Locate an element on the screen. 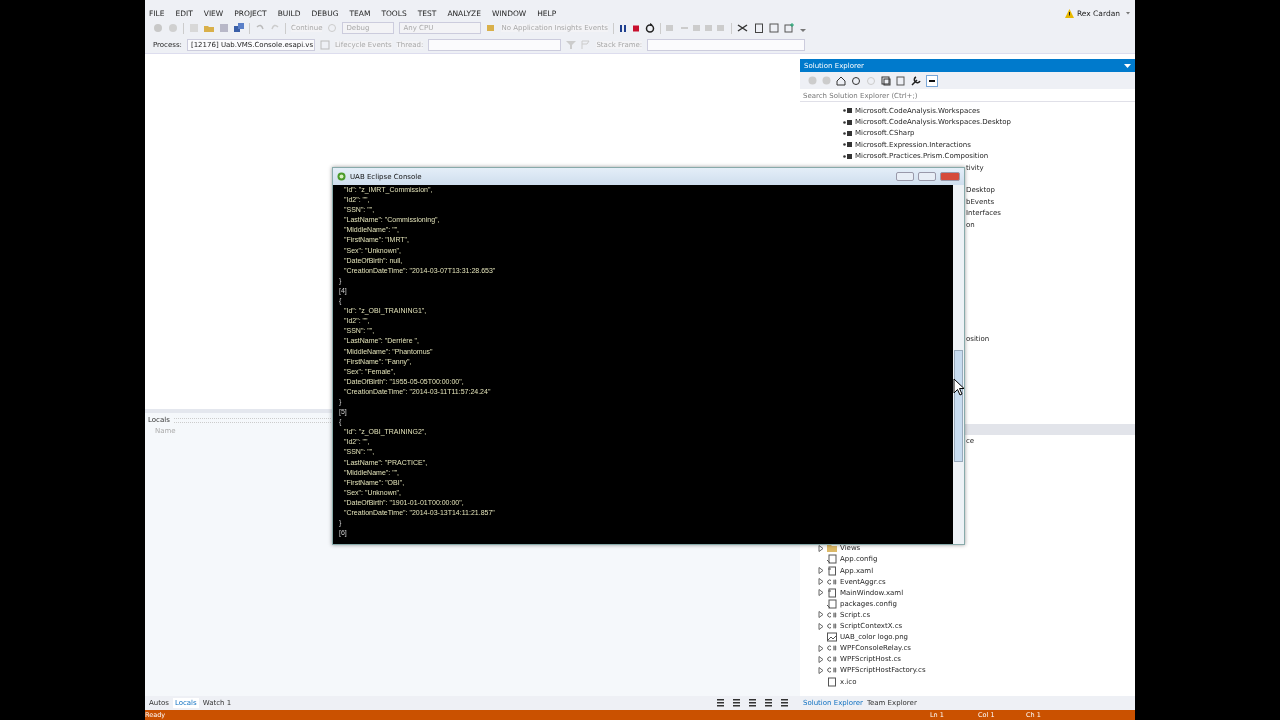 Image resolution: width=1280 pixels, height=720 pixels. scrollbar is located at coordinates (958, 364).